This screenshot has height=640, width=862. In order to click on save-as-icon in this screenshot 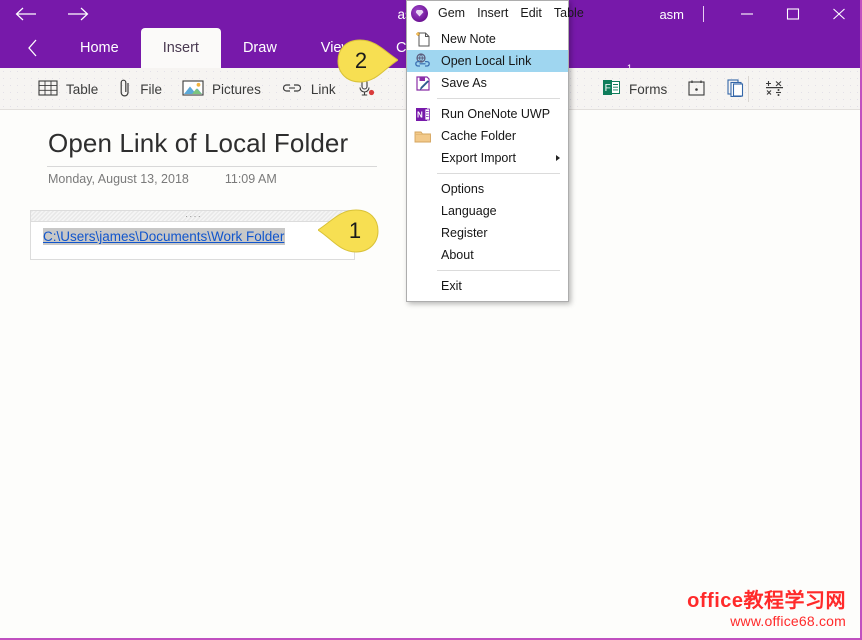, I will do `click(423, 83)`.